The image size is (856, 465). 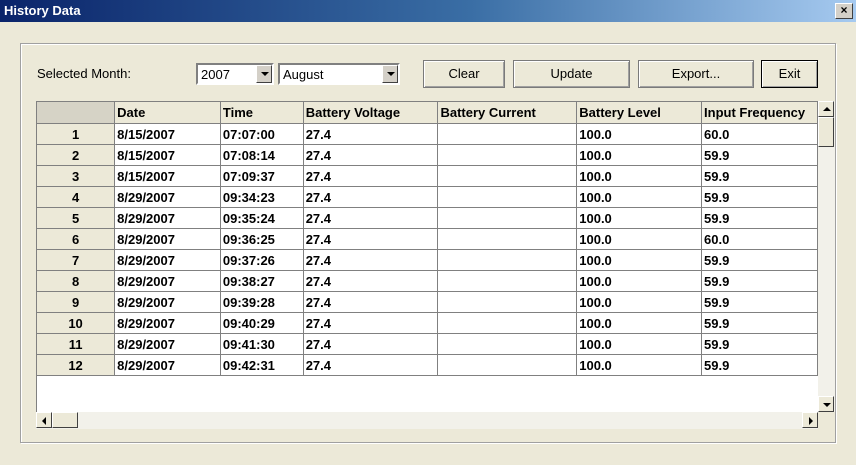 What do you see at coordinates (76, 155) in the screenshot?
I see `row-number: 2` at bounding box center [76, 155].